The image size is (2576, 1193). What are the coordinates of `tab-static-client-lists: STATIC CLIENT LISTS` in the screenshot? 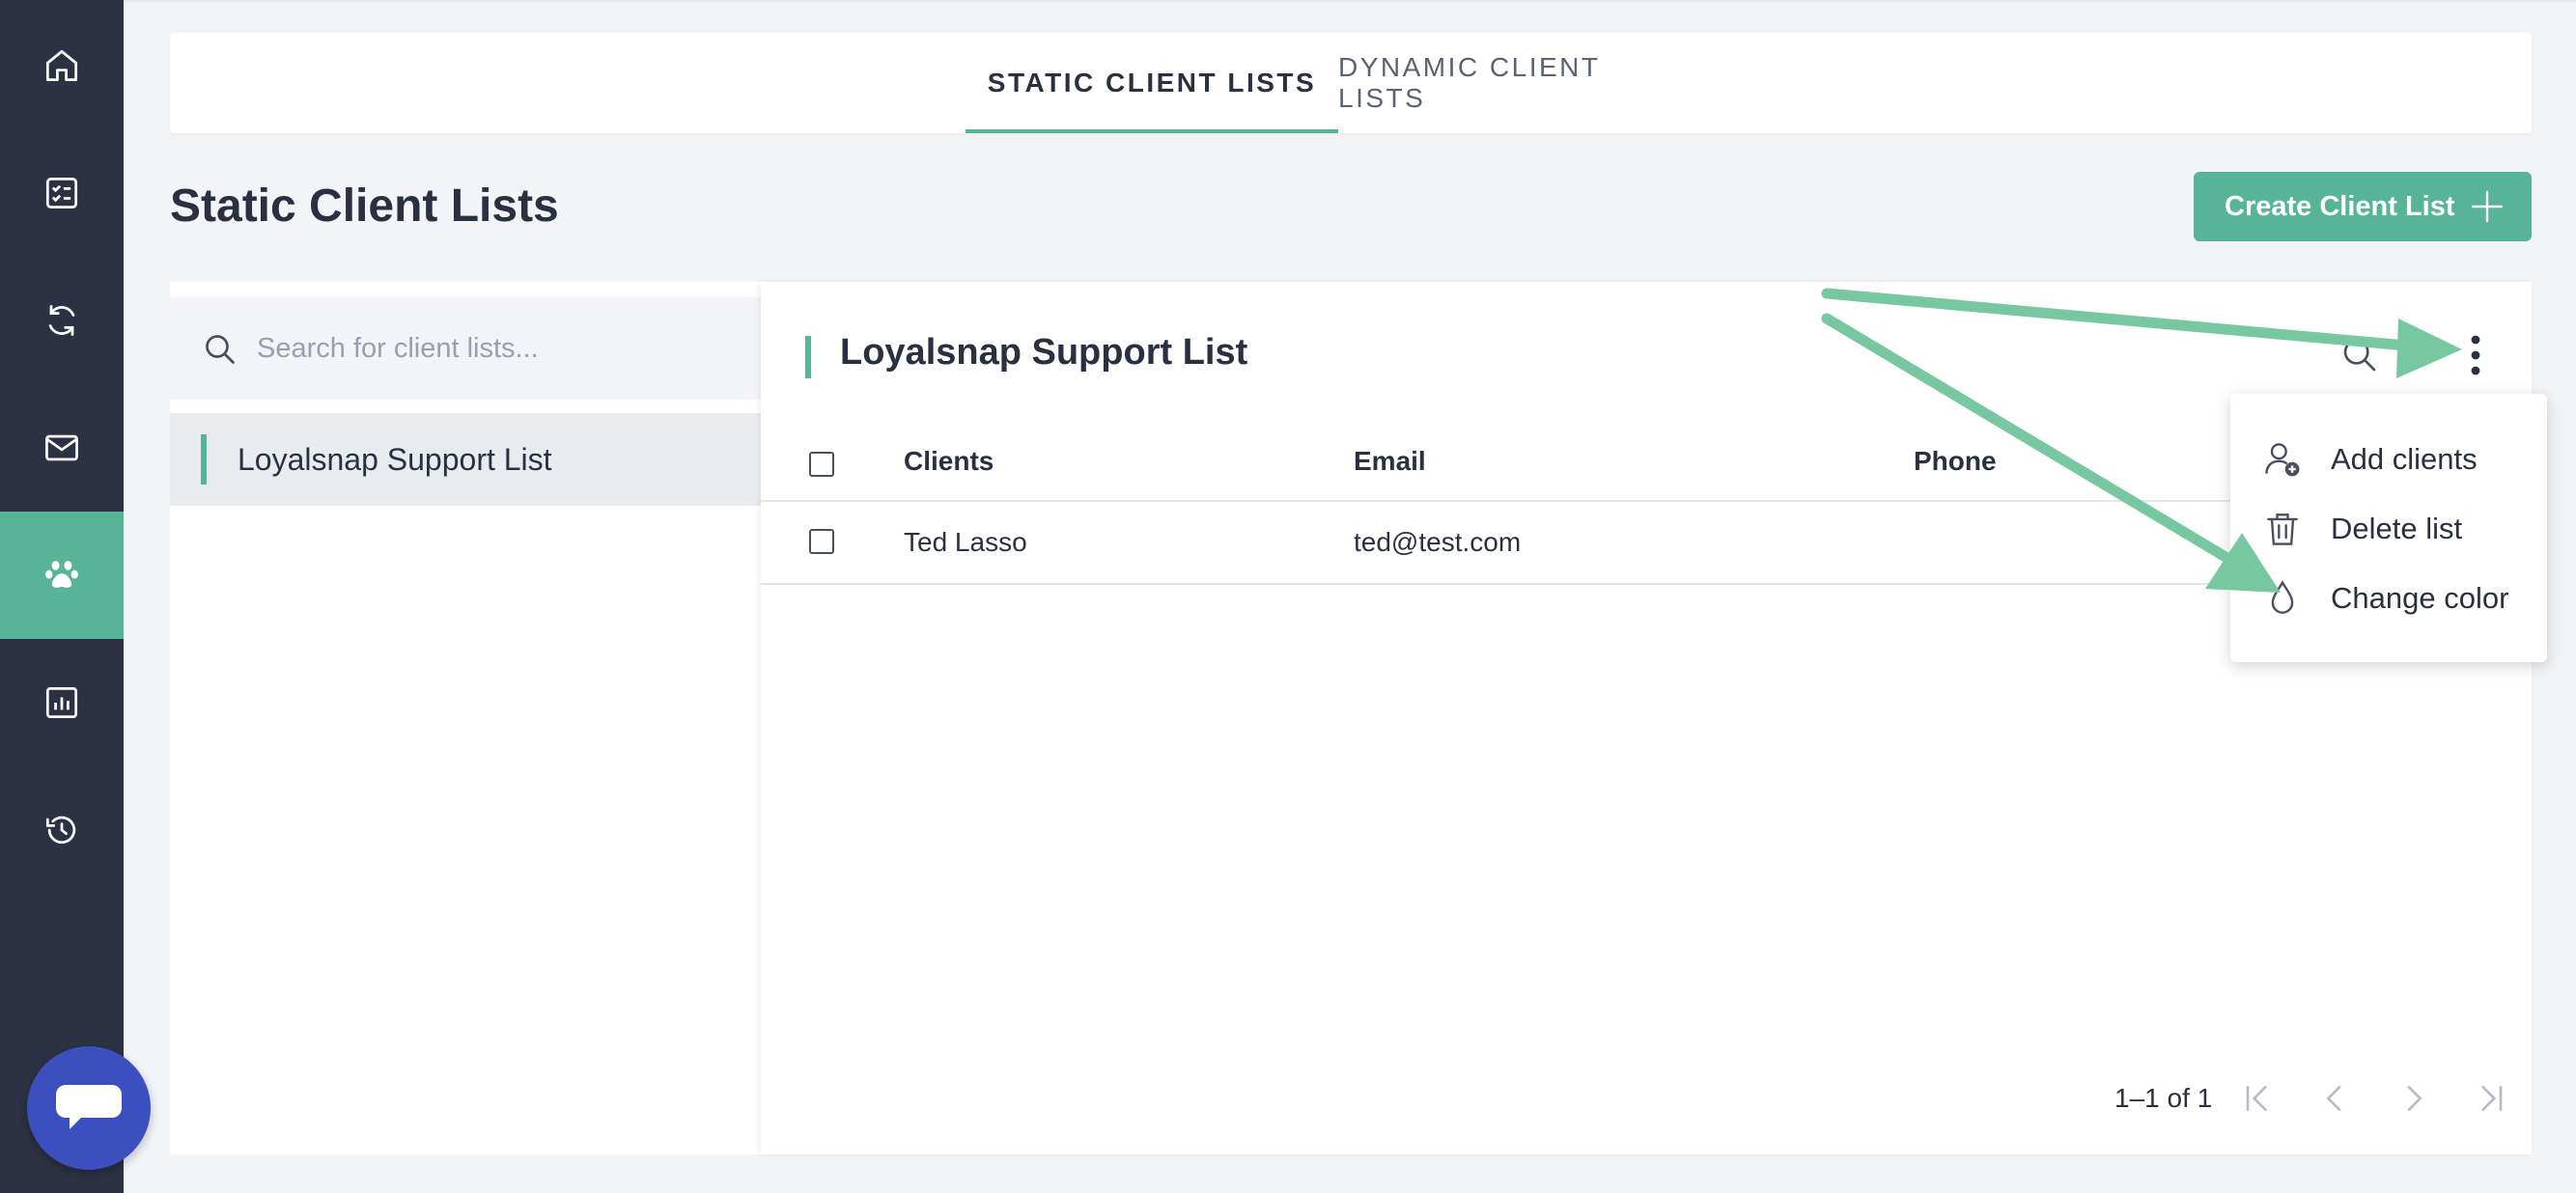 It's located at (1152, 83).